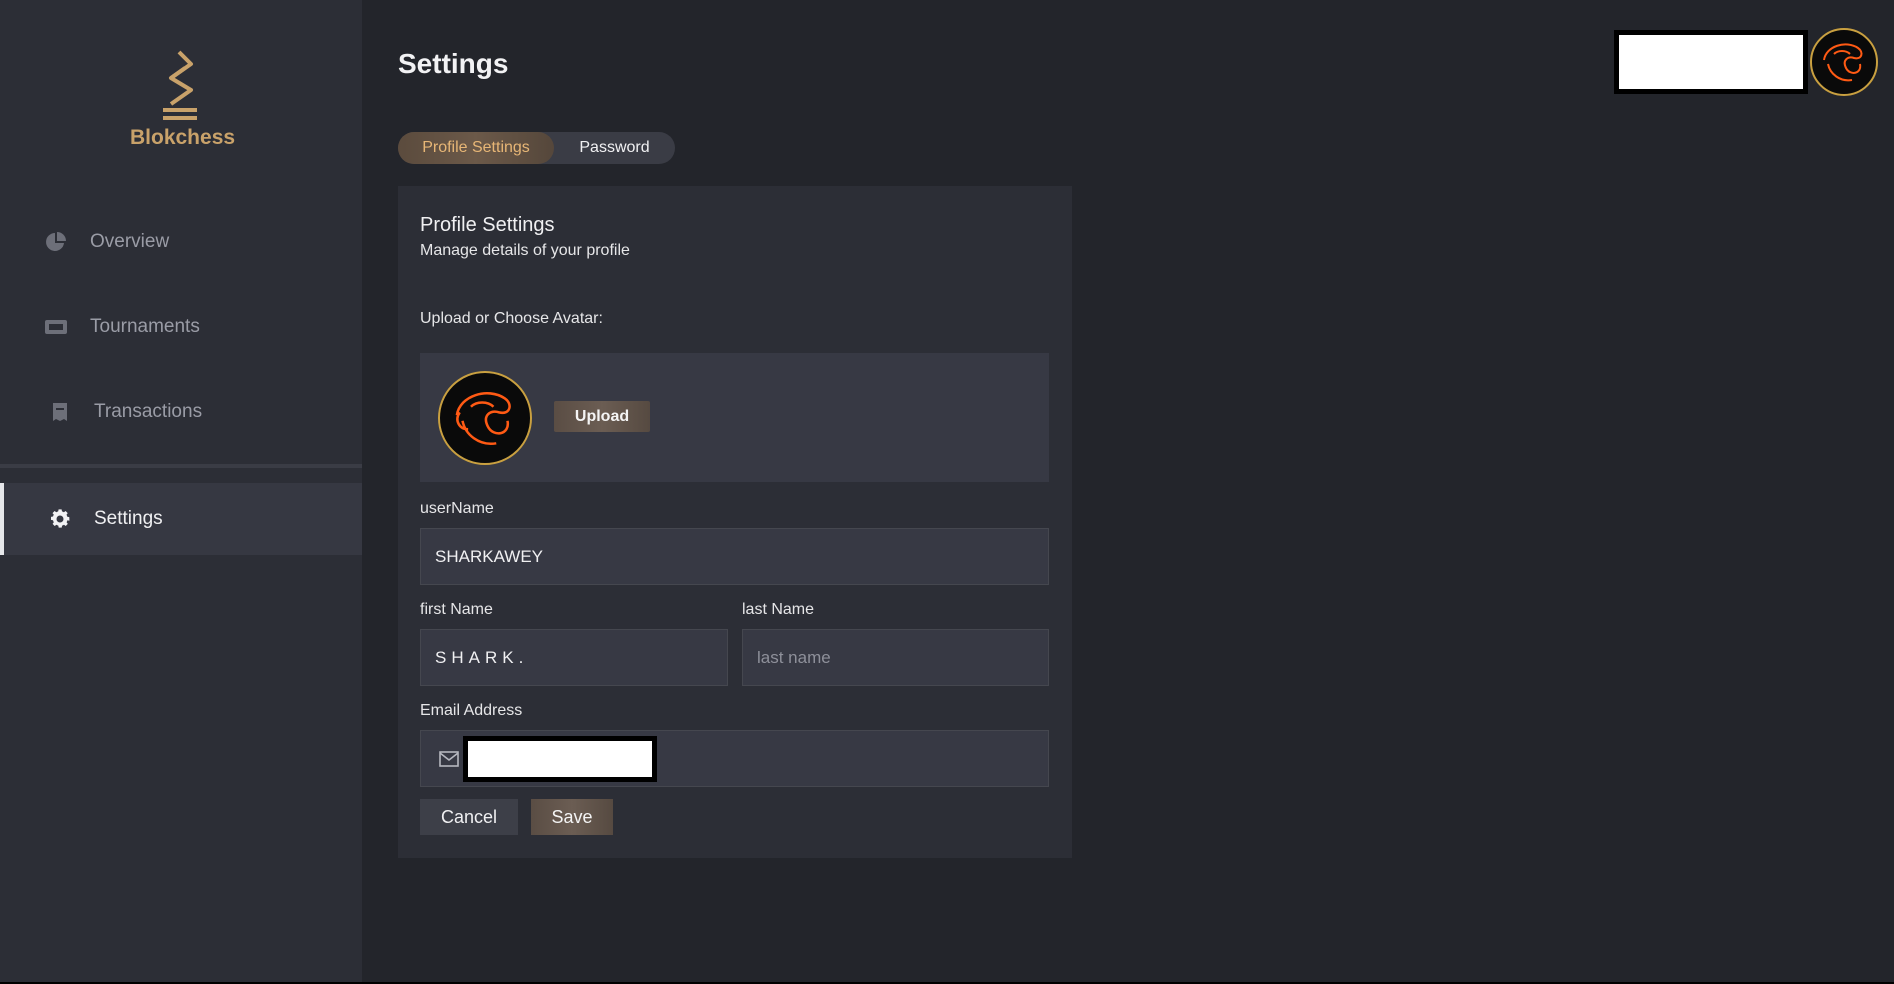 The width and height of the screenshot is (1894, 984). I want to click on brand-logo: Blokchess, so click(183, 99).